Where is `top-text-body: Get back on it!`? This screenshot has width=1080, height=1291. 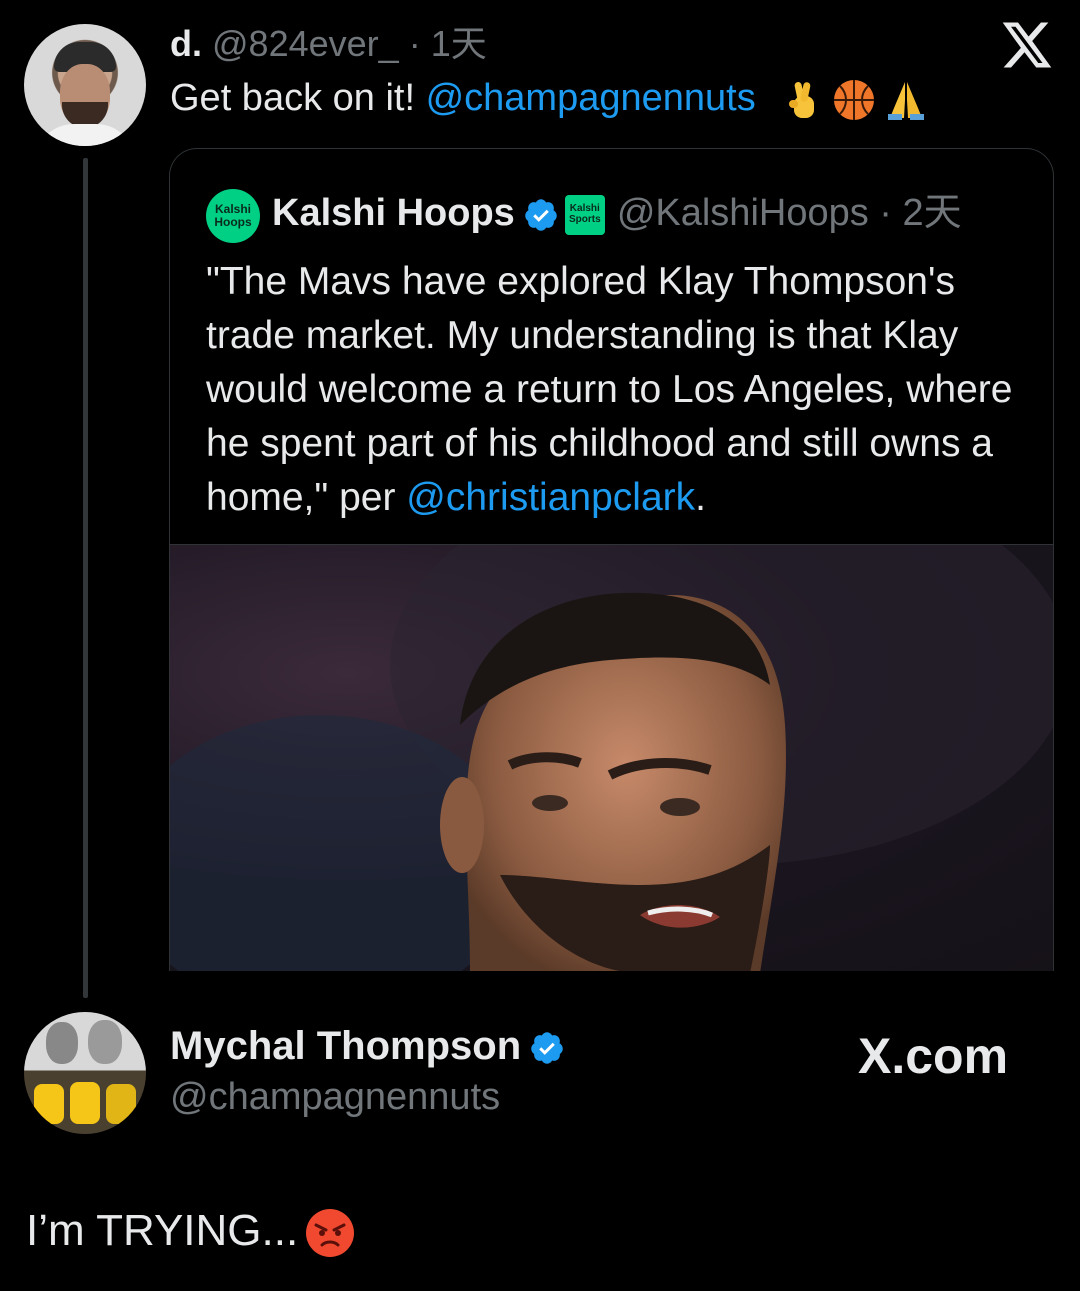 top-text-body: Get back on it! is located at coordinates (298, 98).